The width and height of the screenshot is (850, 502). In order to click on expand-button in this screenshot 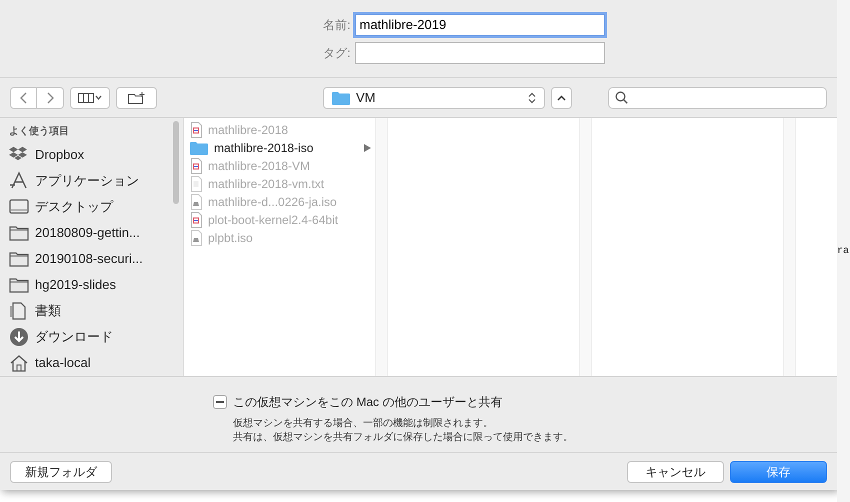, I will do `click(561, 97)`.